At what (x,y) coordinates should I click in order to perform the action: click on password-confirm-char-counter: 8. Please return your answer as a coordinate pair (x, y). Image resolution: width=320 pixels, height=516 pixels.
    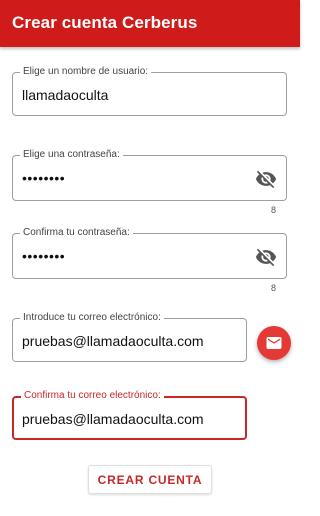
    Looking at the image, I should click on (274, 288).